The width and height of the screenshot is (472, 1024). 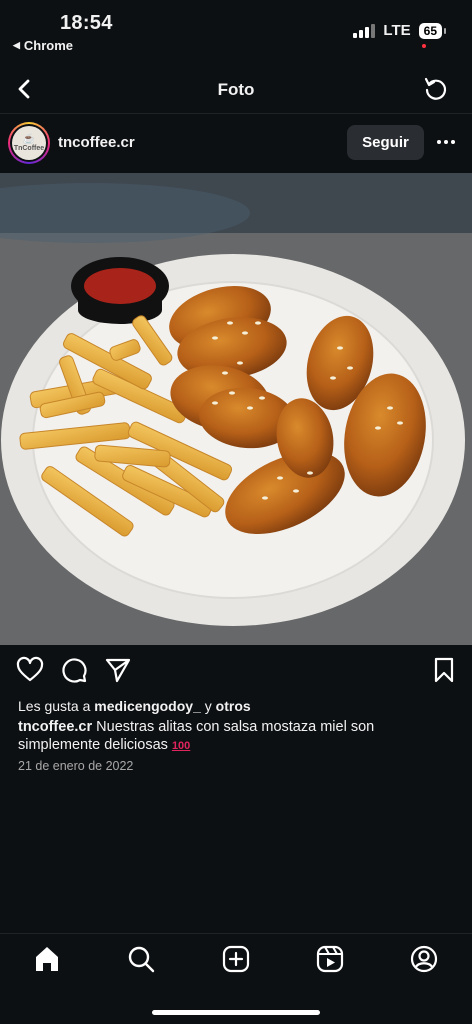 I want to click on header-divider, so click(x=236, y=113).